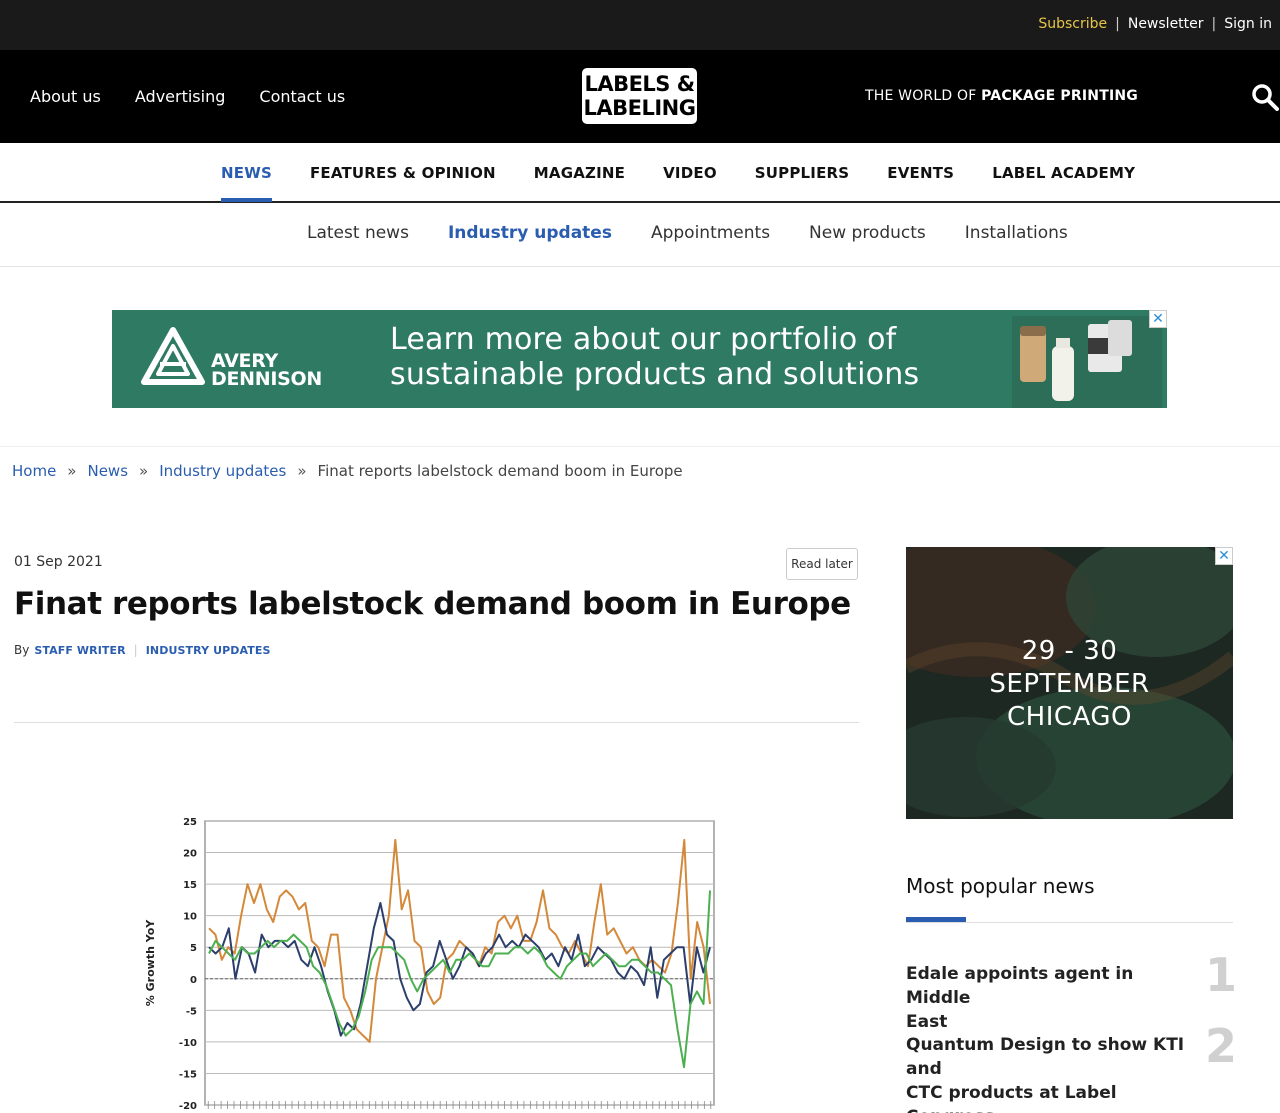  I want to click on most-popular-rule, so click(1069, 922).